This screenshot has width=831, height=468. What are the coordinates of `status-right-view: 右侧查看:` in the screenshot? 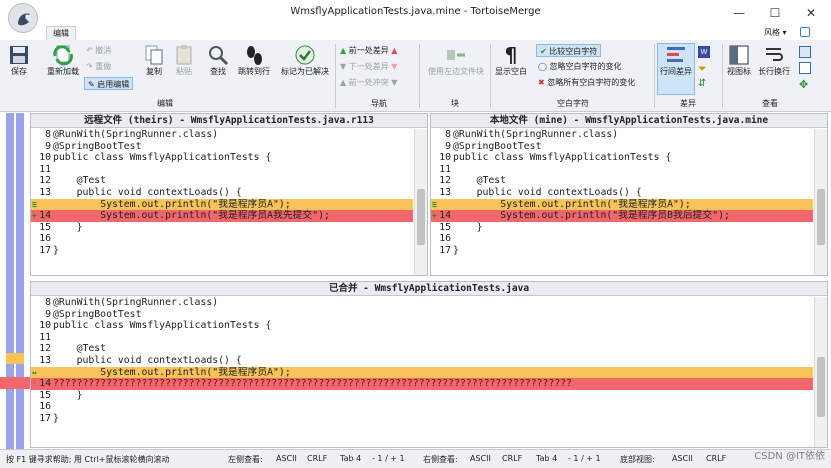 It's located at (440, 459).